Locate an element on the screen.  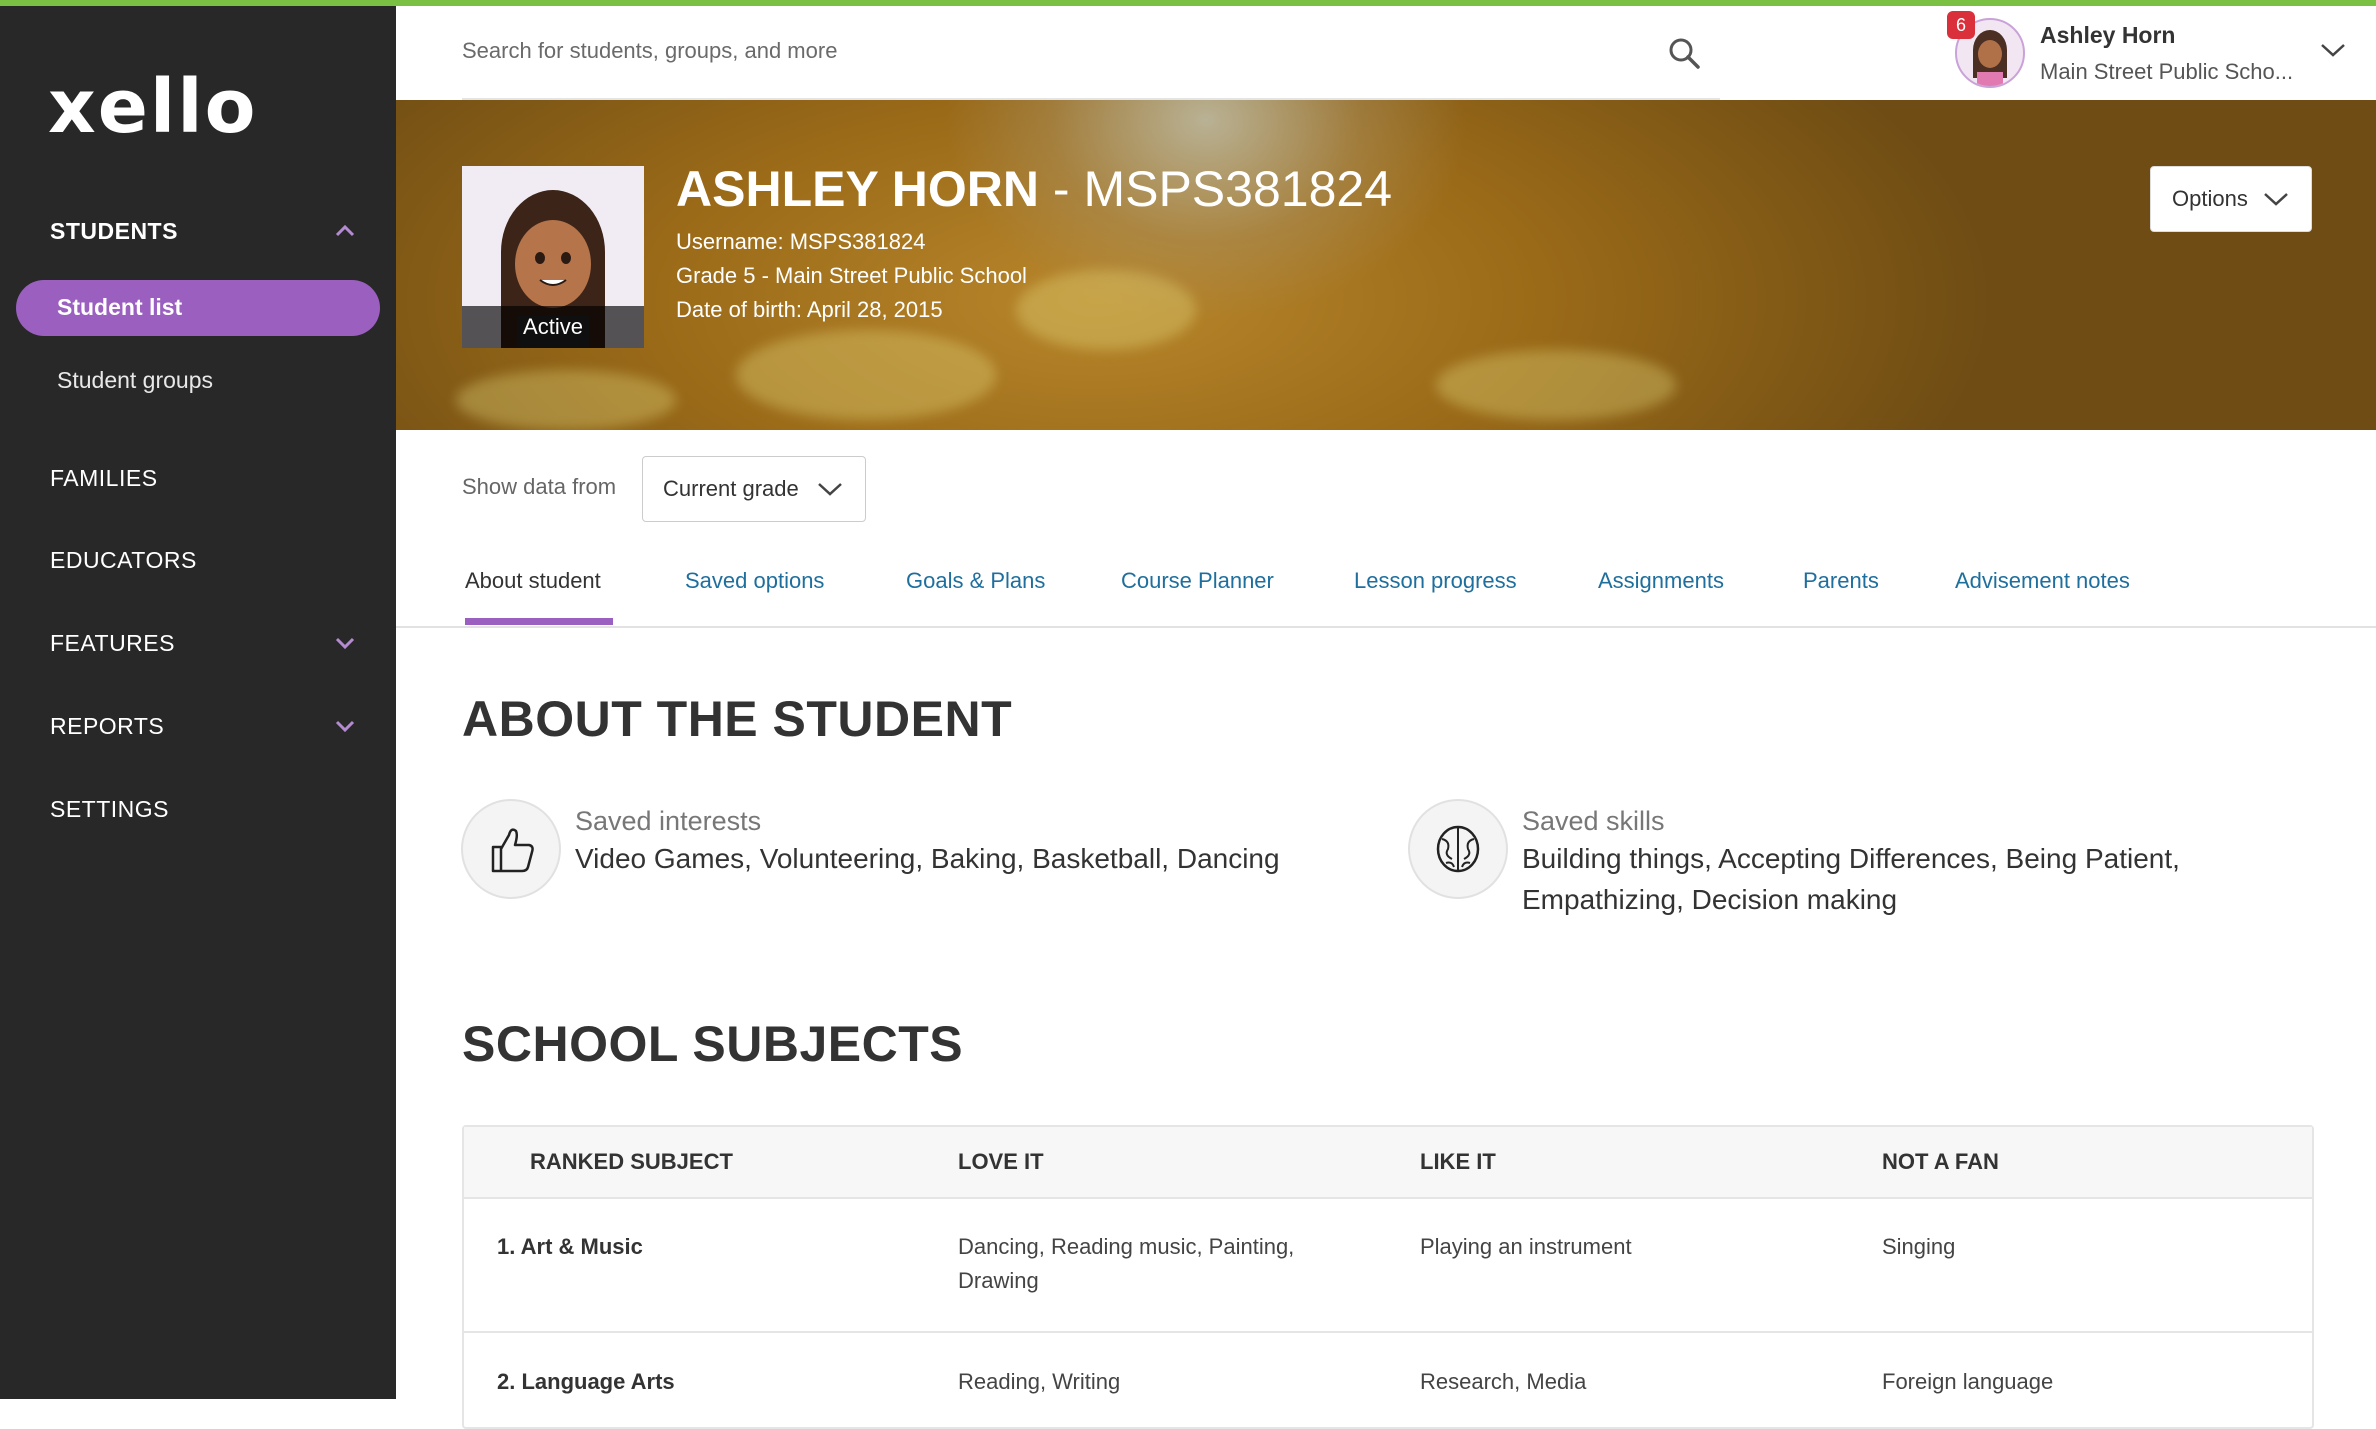
nav-reports: REPORTS is located at coordinates (107, 726).